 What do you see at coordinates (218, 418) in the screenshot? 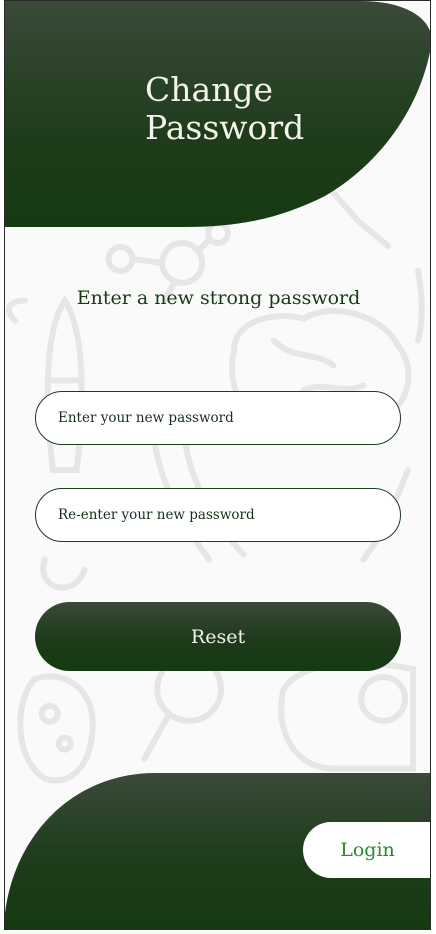
I see `new-password-field` at bounding box center [218, 418].